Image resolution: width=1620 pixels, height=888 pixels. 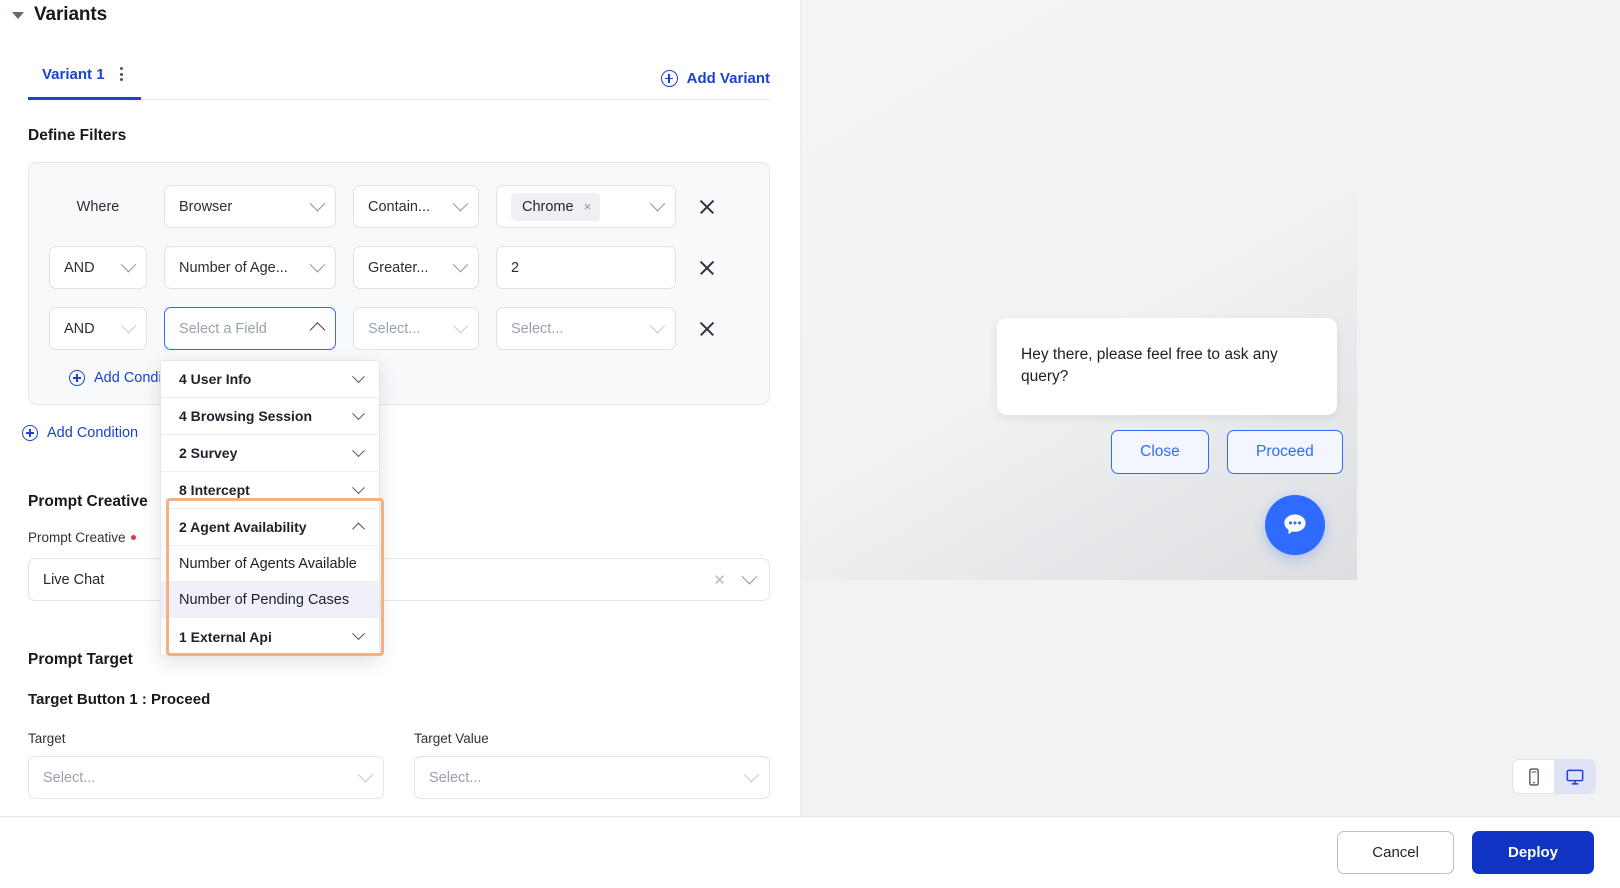 What do you see at coordinates (548, 206) in the screenshot?
I see `chip-label: Chrome` at bounding box center [548, 206].